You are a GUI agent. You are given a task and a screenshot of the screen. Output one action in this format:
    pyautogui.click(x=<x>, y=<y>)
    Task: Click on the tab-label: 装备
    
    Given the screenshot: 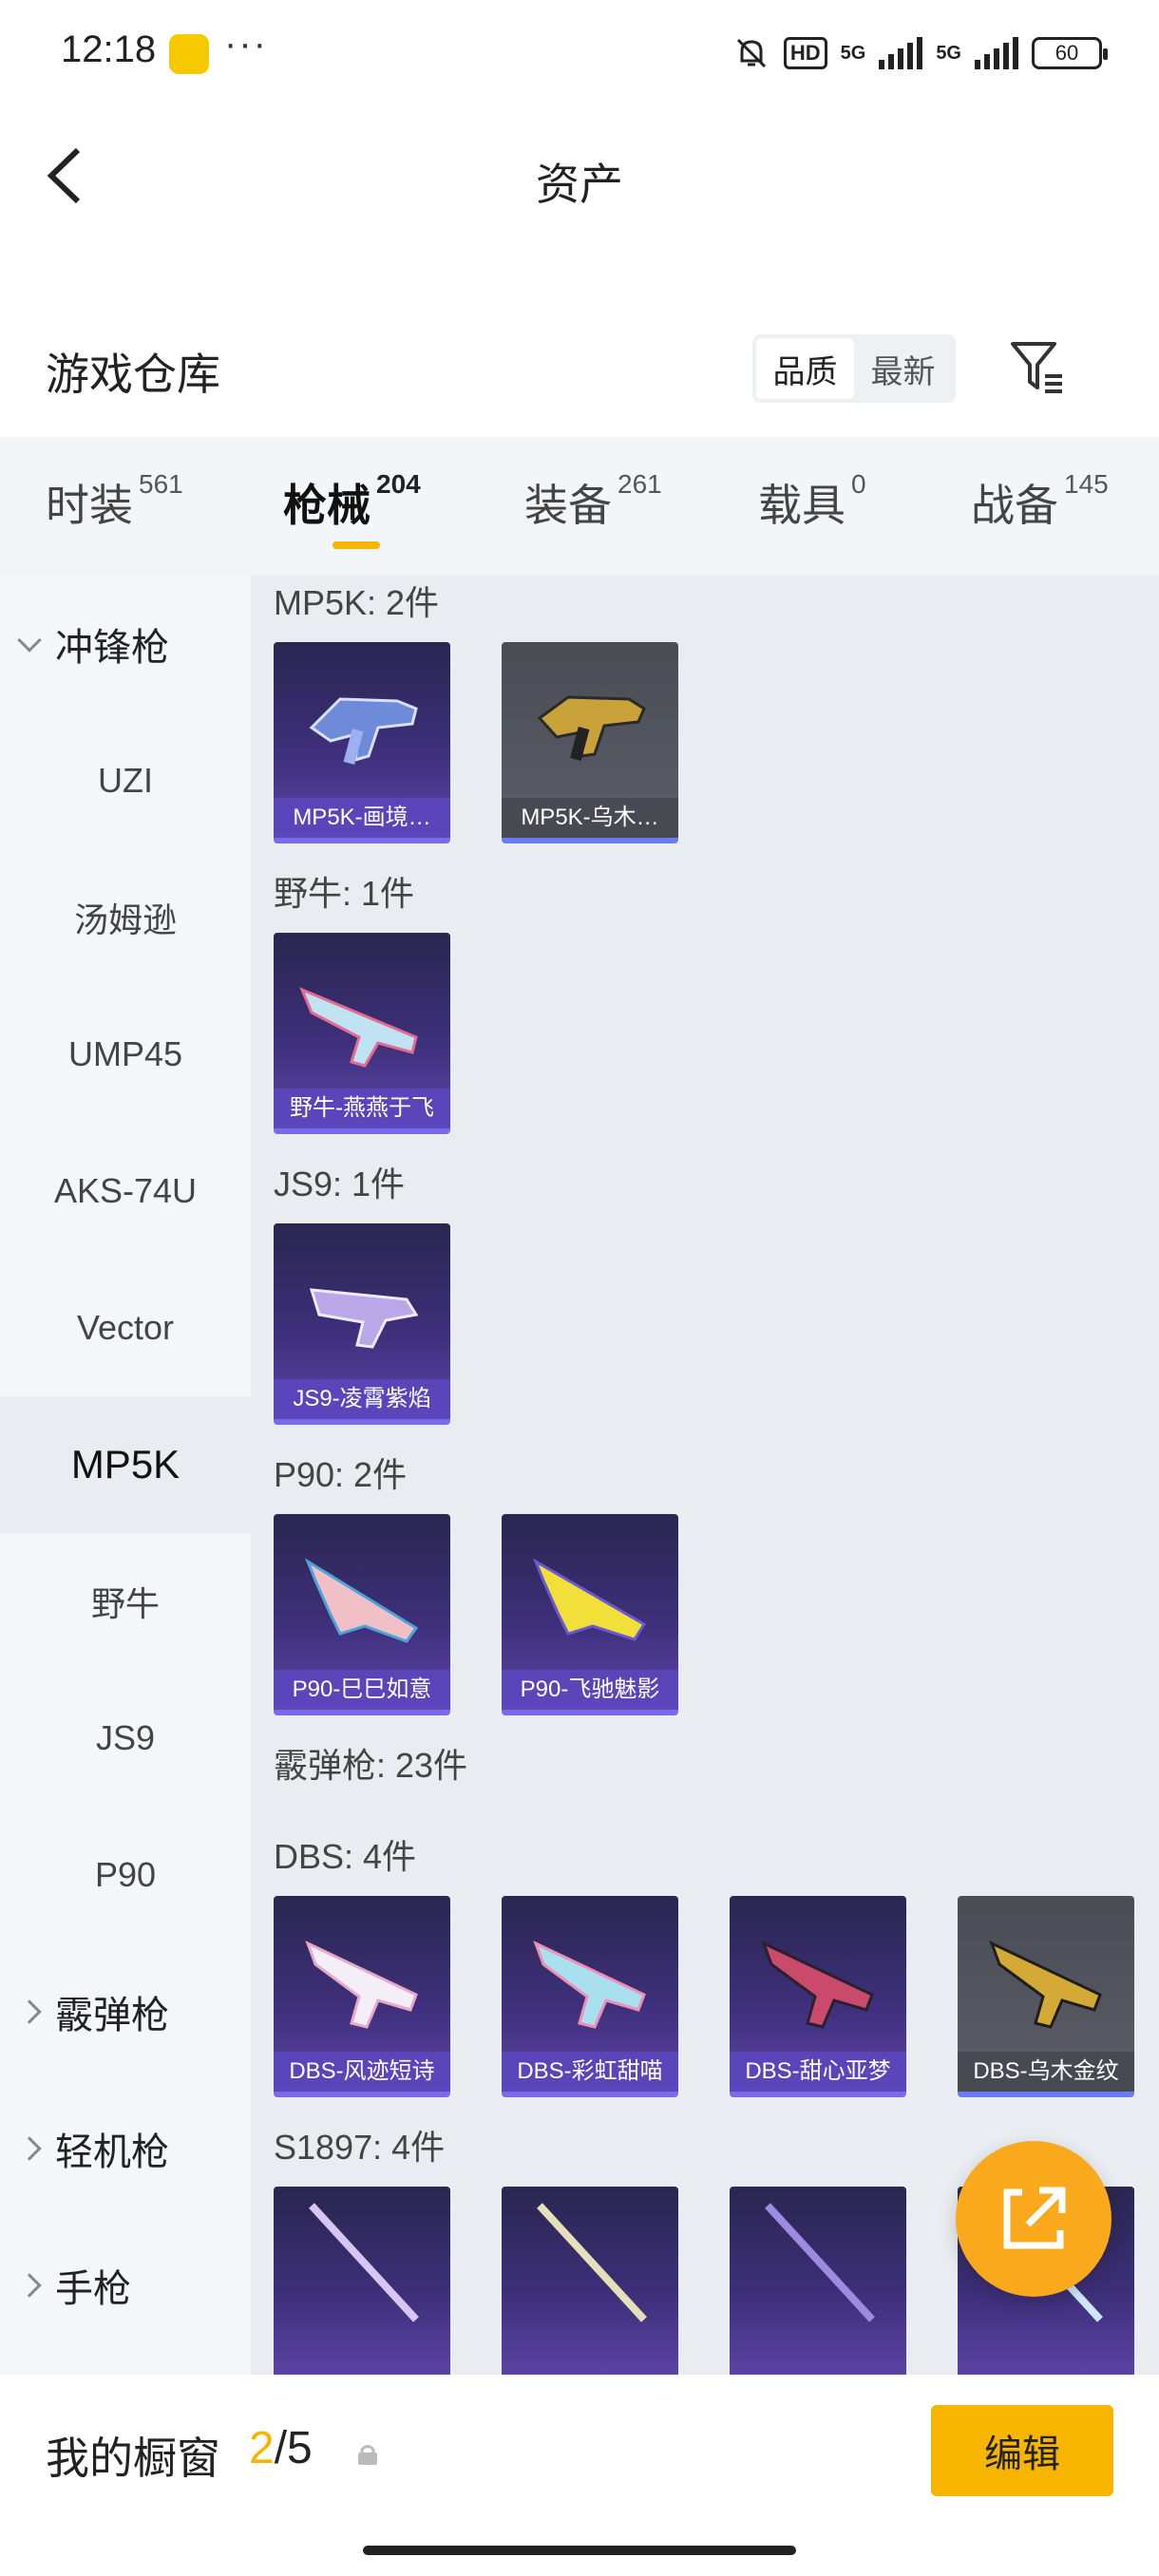 What is the action you would take?
    pyautogui.click(x=568, y=506)
    